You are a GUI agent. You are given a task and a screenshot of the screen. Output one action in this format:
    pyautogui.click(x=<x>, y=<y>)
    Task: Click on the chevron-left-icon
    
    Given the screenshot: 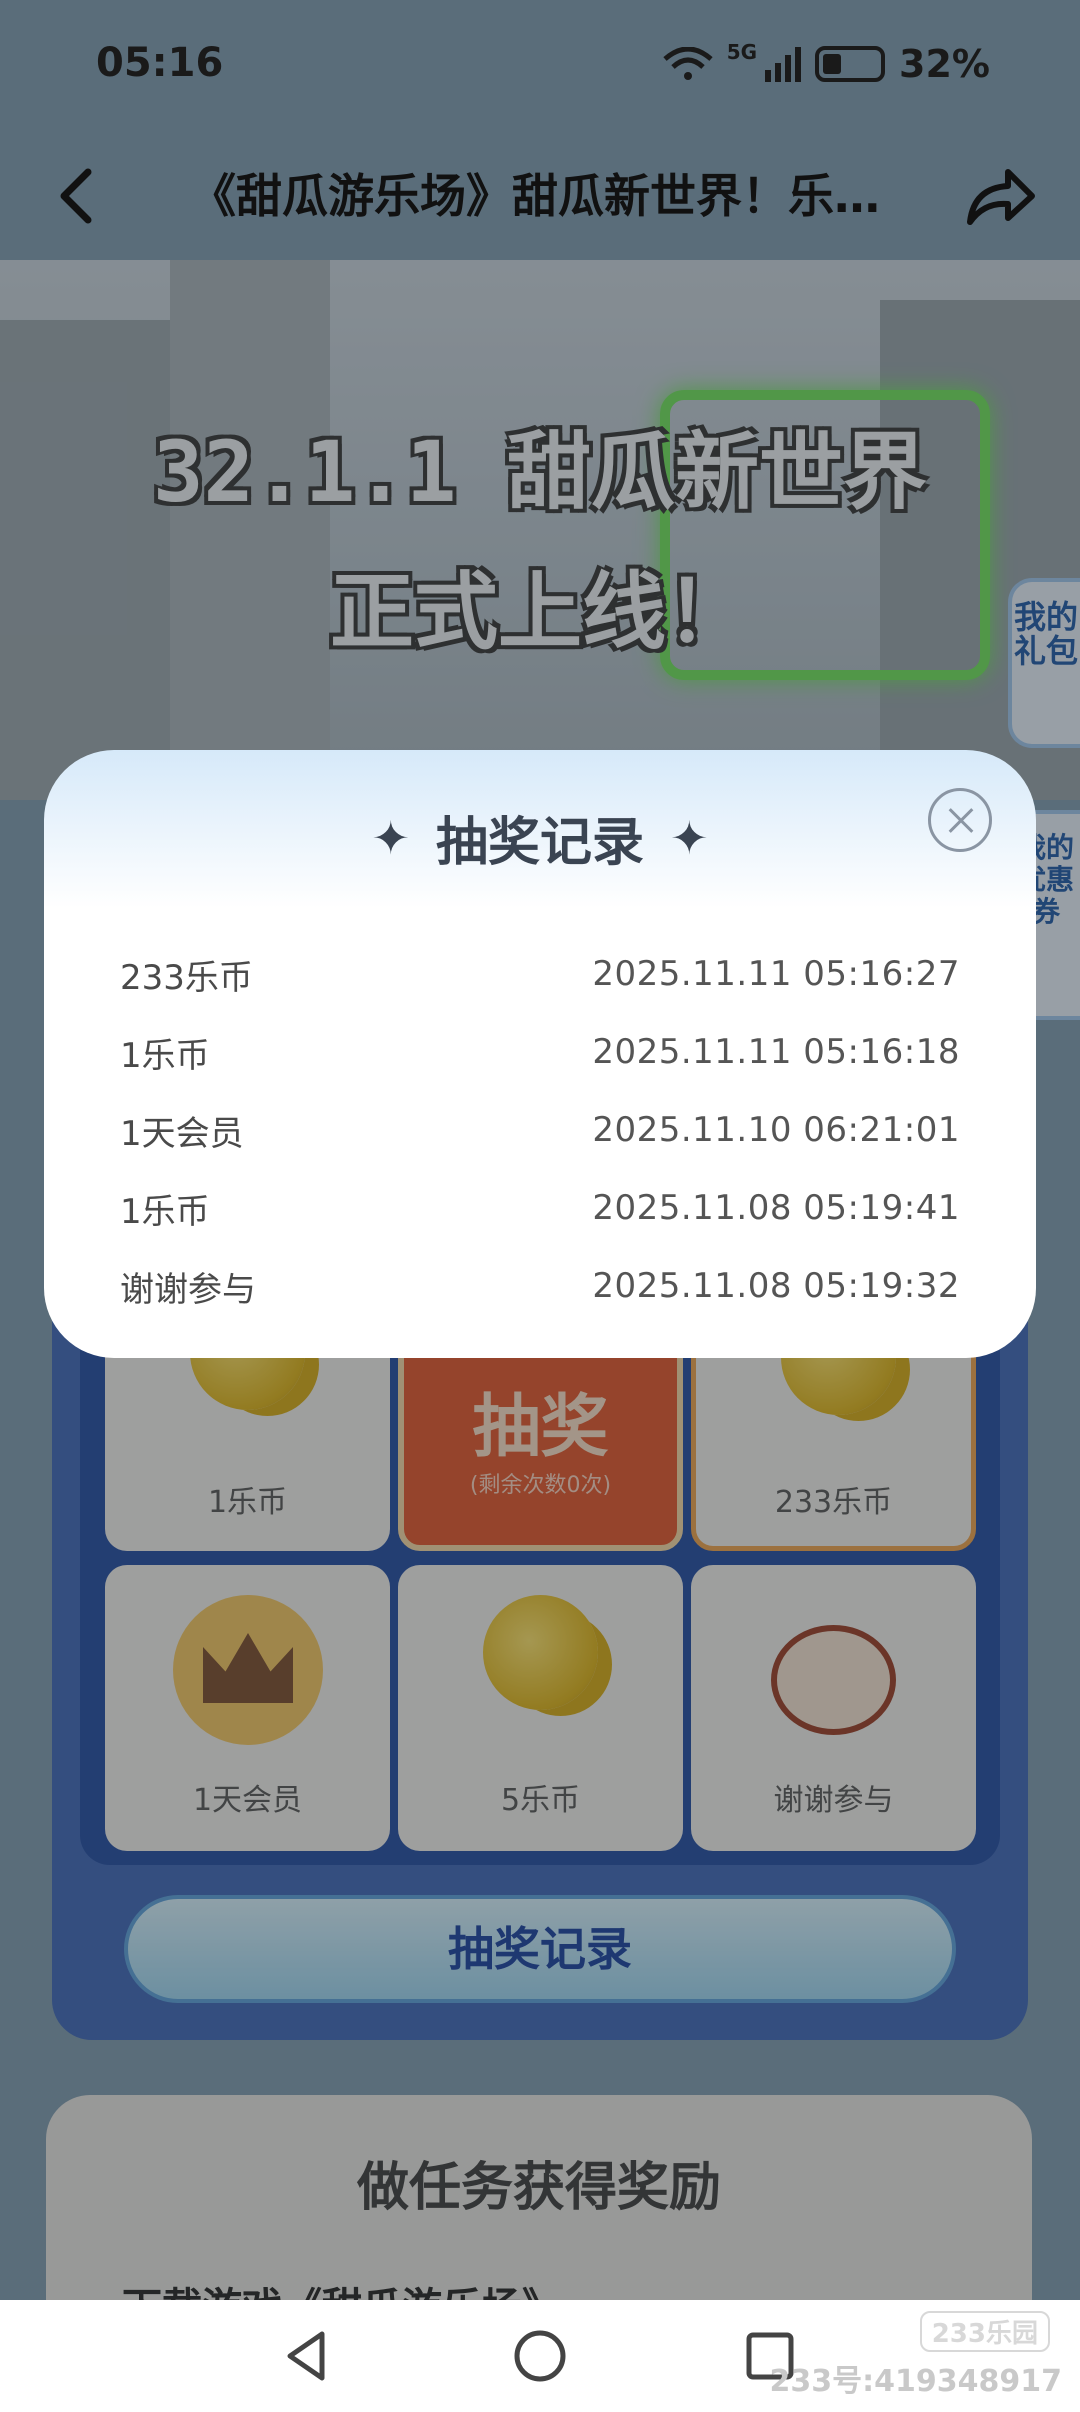 What is the action you would take?
    pyautogui.click(x=76, y=196)
    